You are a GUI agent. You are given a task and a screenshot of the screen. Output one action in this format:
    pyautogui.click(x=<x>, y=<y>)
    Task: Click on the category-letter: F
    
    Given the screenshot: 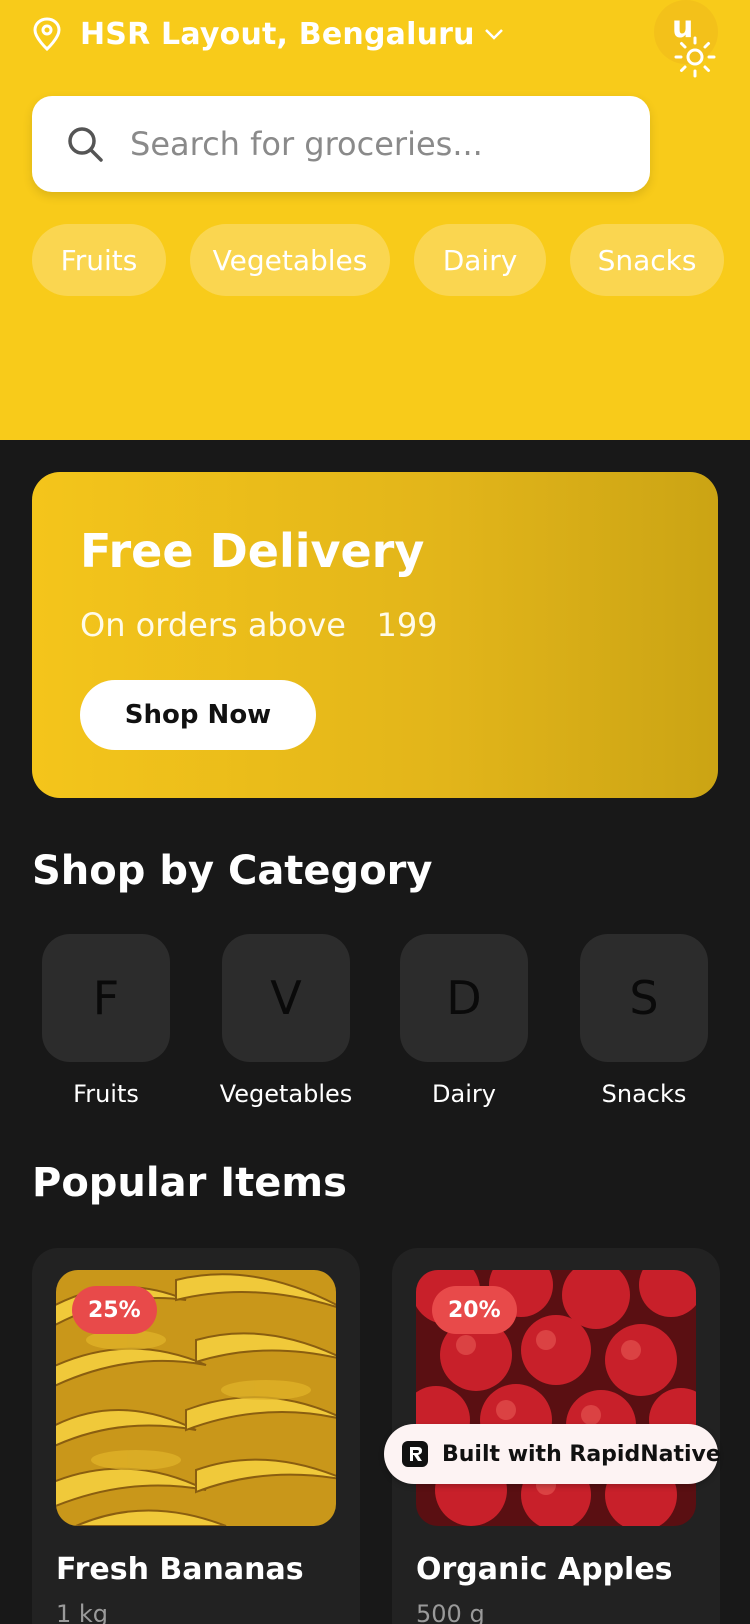 What is the action you would take?
    pyautogui.click(x=106, y=998)
    